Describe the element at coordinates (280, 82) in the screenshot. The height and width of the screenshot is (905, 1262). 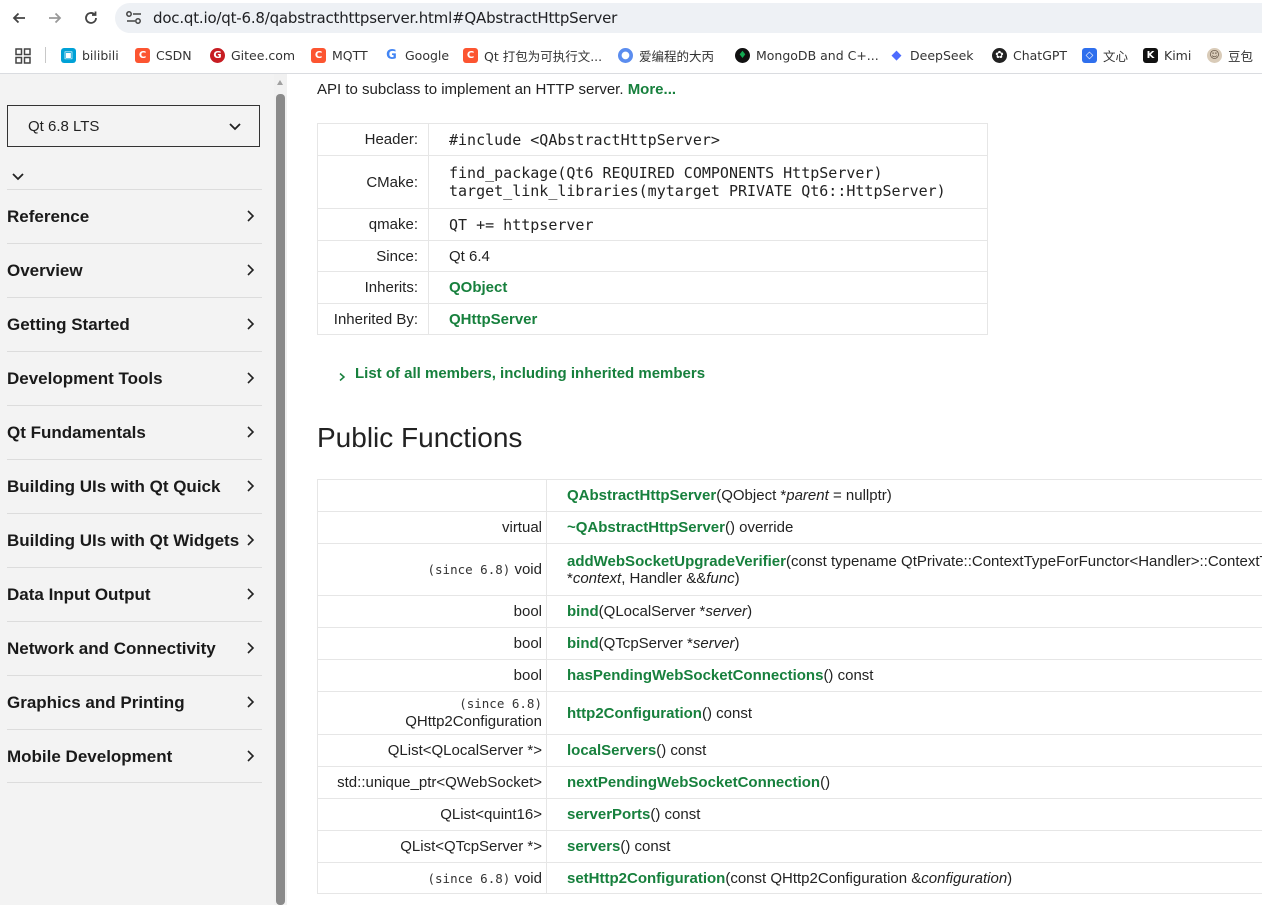
I see `scroll-up-arrow-icon` at that location.